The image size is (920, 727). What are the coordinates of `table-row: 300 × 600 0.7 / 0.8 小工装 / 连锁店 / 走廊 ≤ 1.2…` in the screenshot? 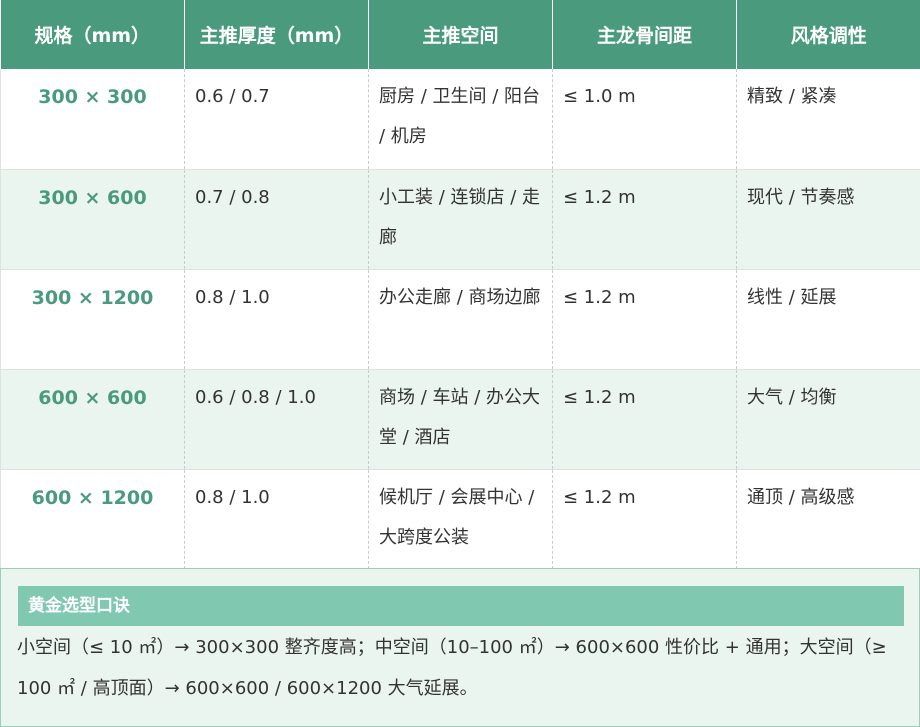 It's located at (460, 219).